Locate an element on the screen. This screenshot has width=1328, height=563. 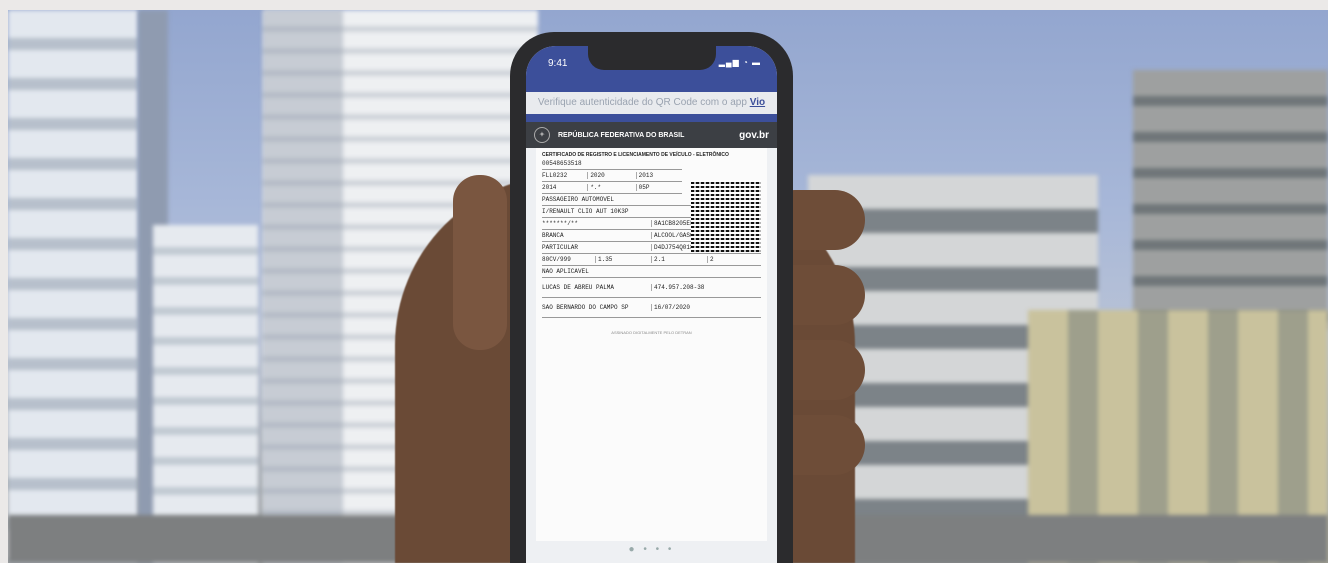
cpf-cnpj: 474.957.208-38 is located at coordinates (679, 287).